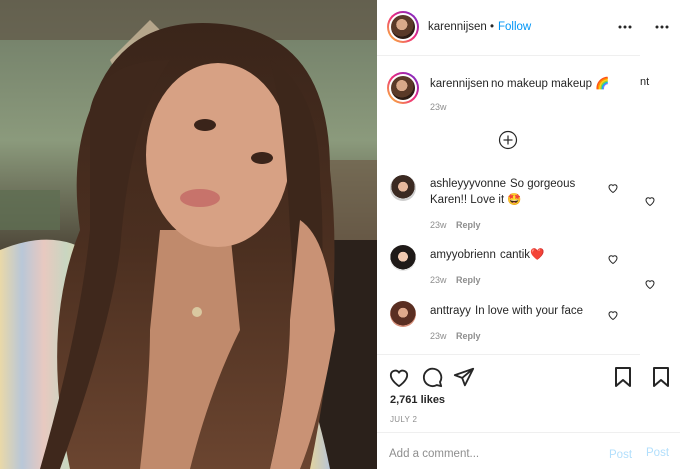 Image resolution: width=680 pixels, height=469 pixels. I want to click on heart-icon, so click(399, 377).